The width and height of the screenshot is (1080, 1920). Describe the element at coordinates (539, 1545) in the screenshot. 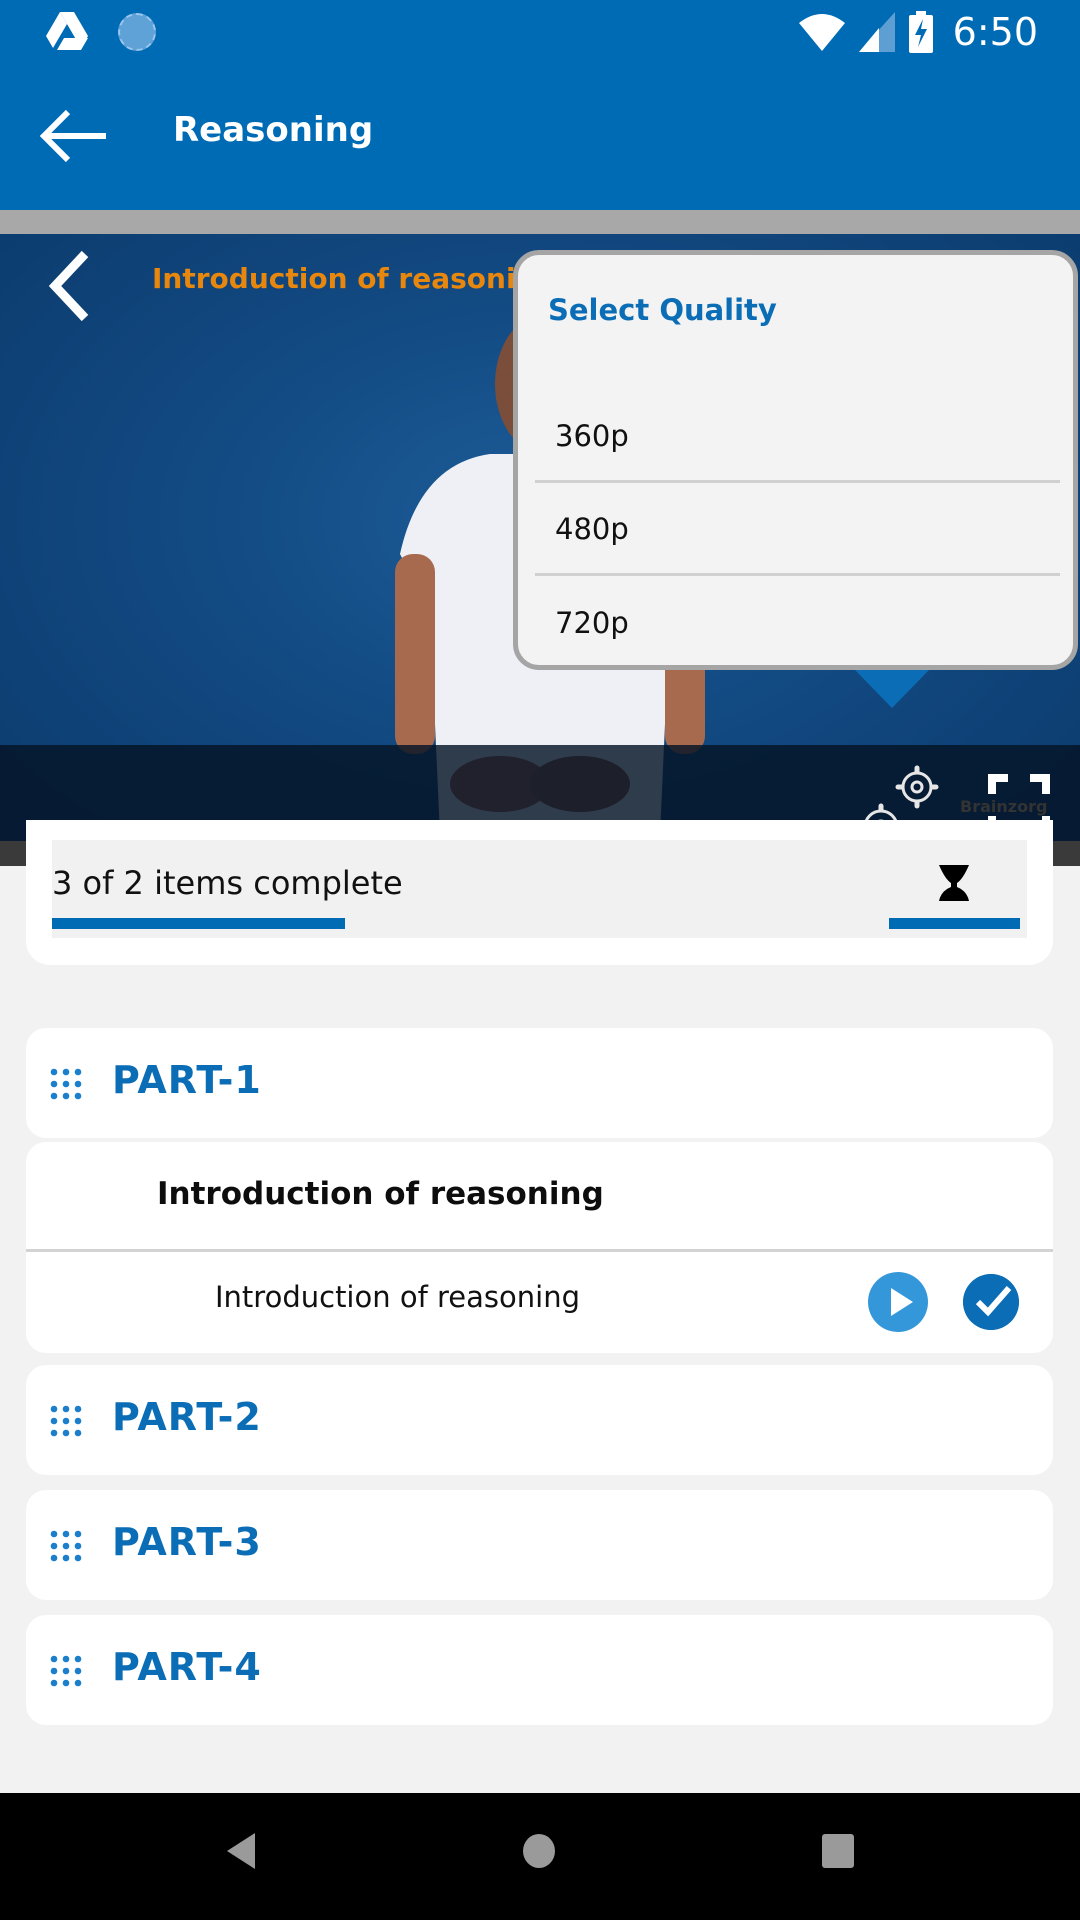

I see `part-3-header: PART-3` at that location.